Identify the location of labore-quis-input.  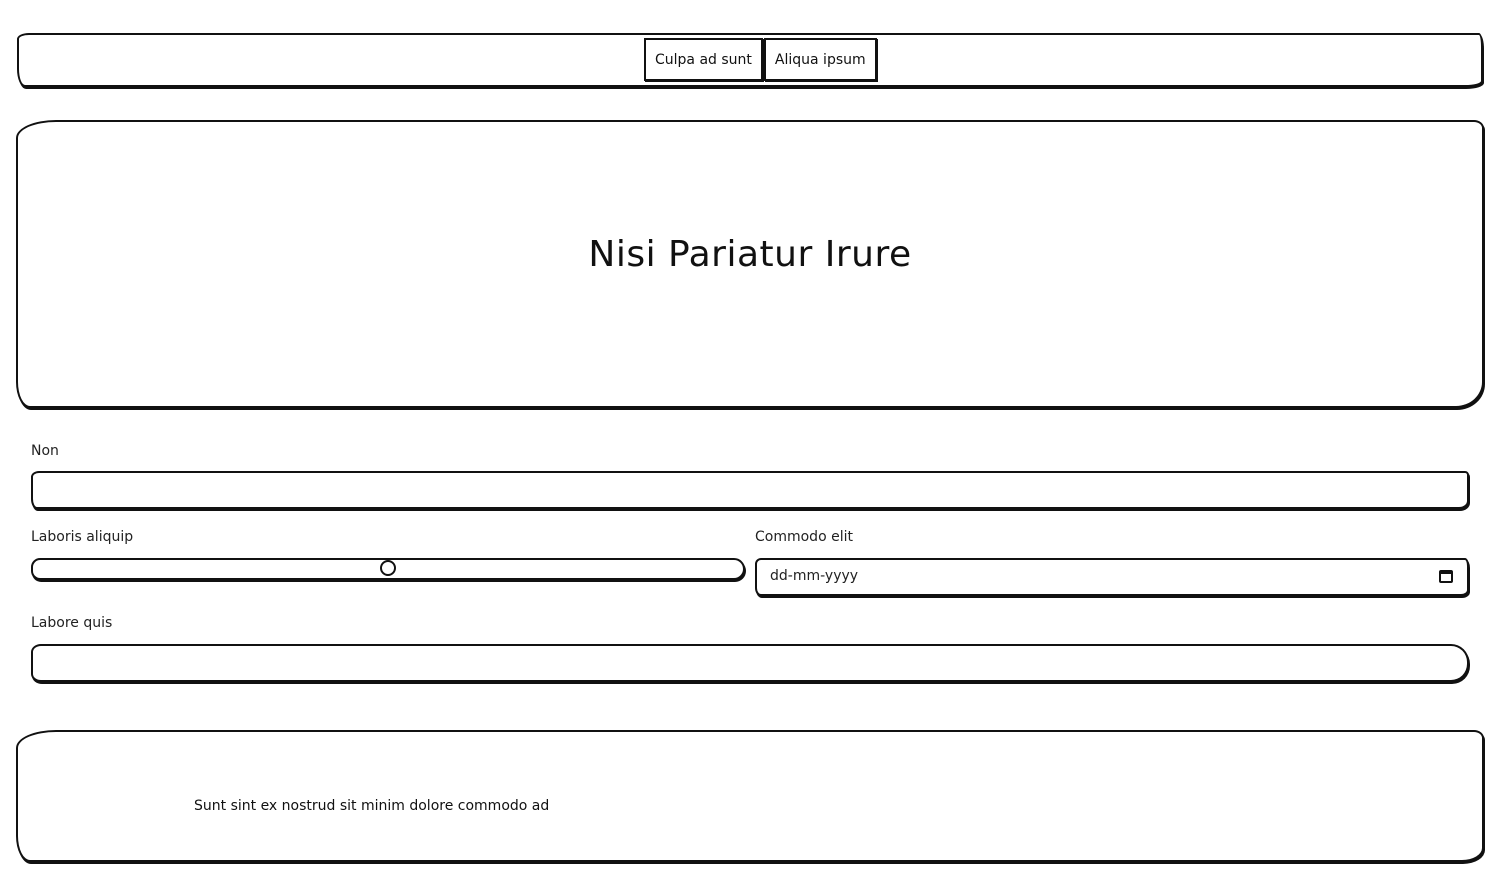
(750, 663).